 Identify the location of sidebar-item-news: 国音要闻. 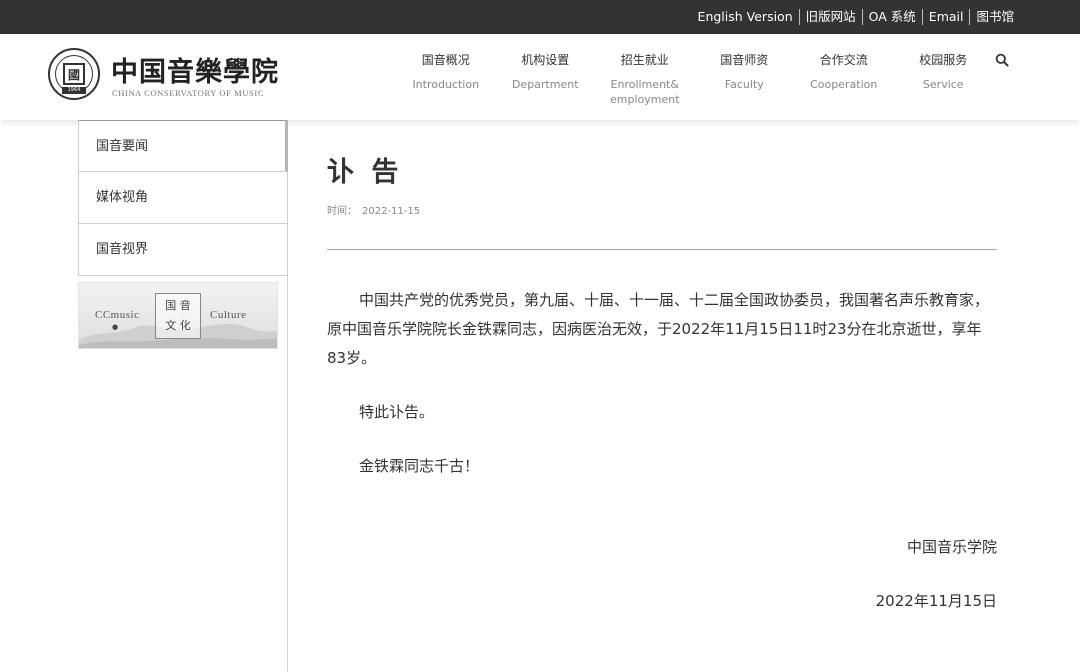
(183, 146).